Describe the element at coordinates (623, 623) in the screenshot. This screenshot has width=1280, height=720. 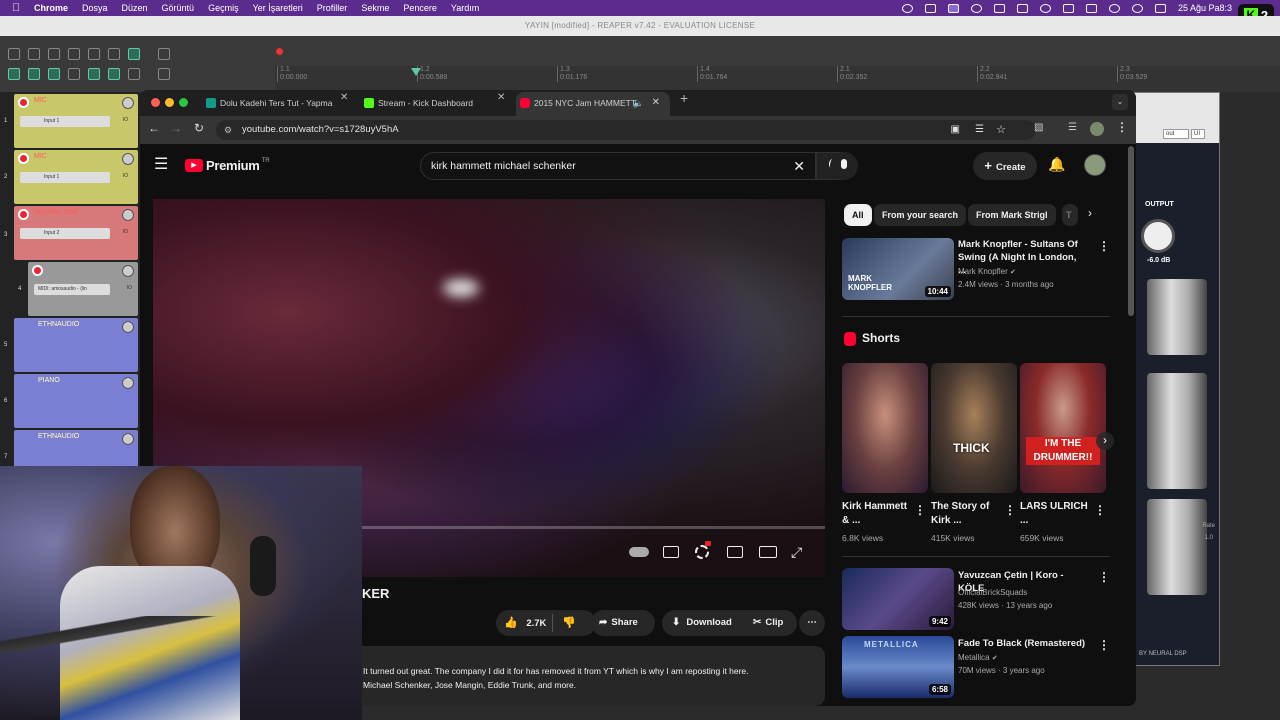
I see `share-button: ➦ Share` at that location.